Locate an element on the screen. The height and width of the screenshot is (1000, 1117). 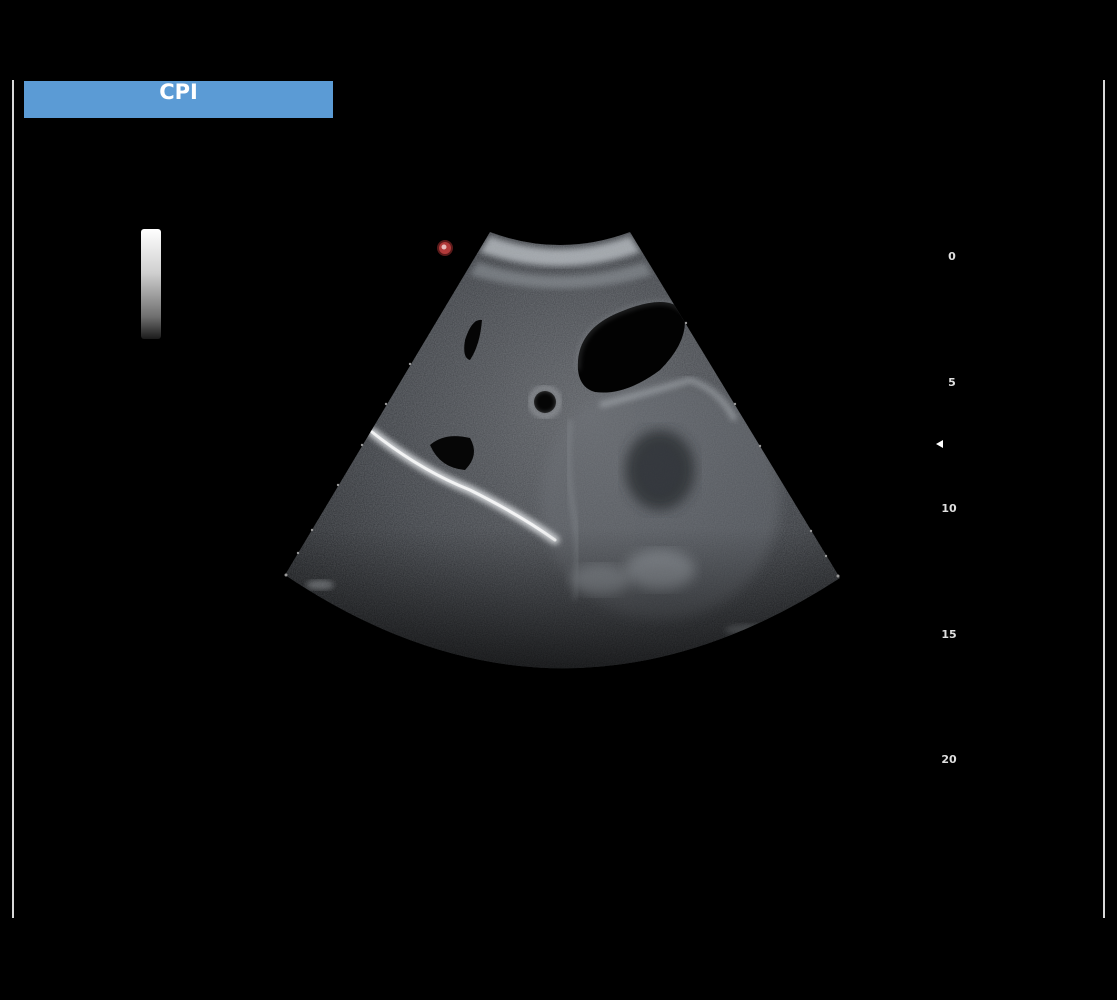
depth-label-15: 15 is located at coordinates (949, 634).